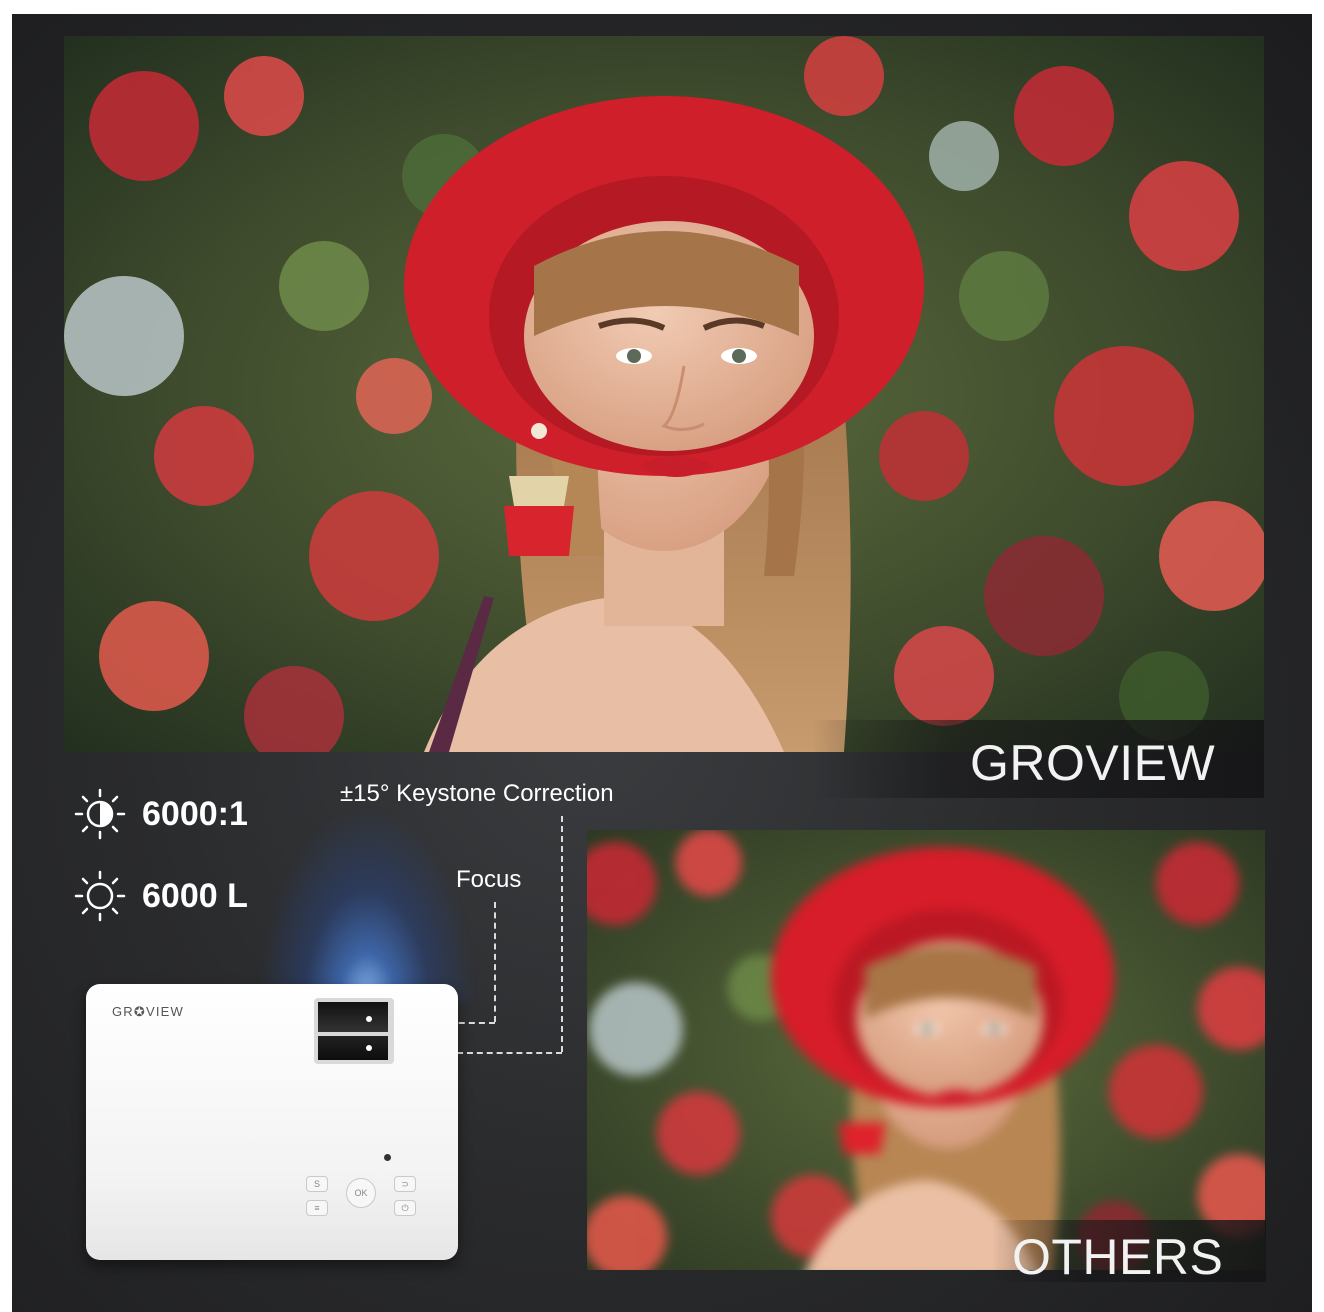  I want to click on brightness-icon, so click(100, 896).